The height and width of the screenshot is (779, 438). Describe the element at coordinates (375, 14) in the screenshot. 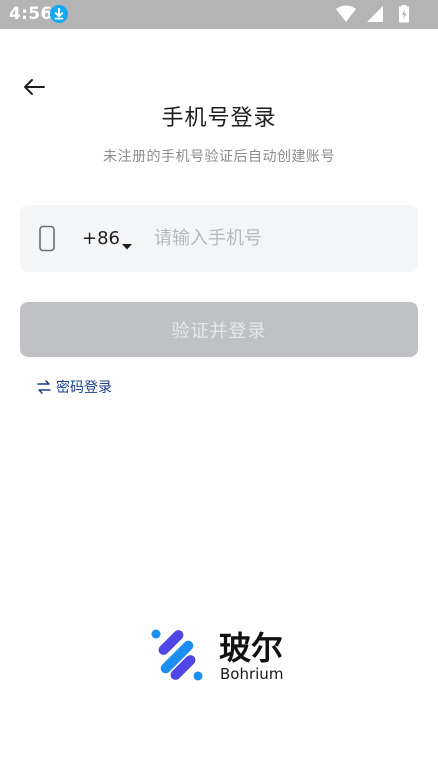

I see `signal-icon` at that location.